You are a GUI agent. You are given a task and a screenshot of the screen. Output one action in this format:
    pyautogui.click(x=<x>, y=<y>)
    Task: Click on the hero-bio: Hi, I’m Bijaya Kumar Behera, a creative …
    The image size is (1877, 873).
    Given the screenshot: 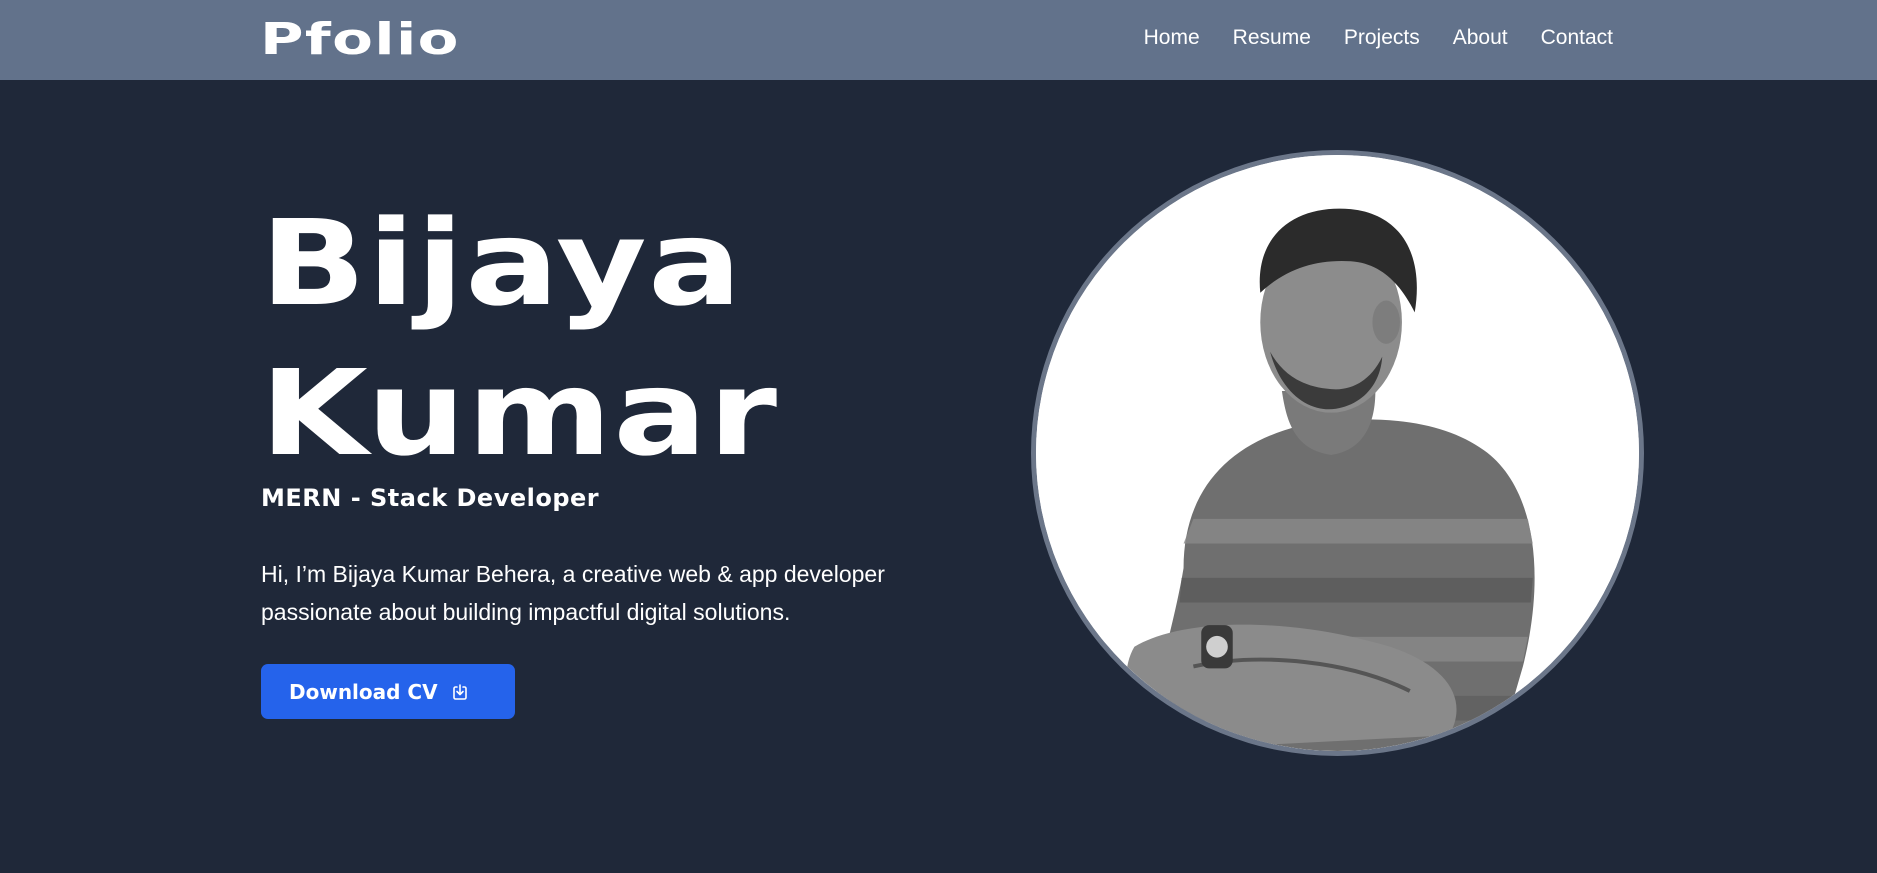 What is the action you would take?
    pyautogui.click(x=573, y=593)
    